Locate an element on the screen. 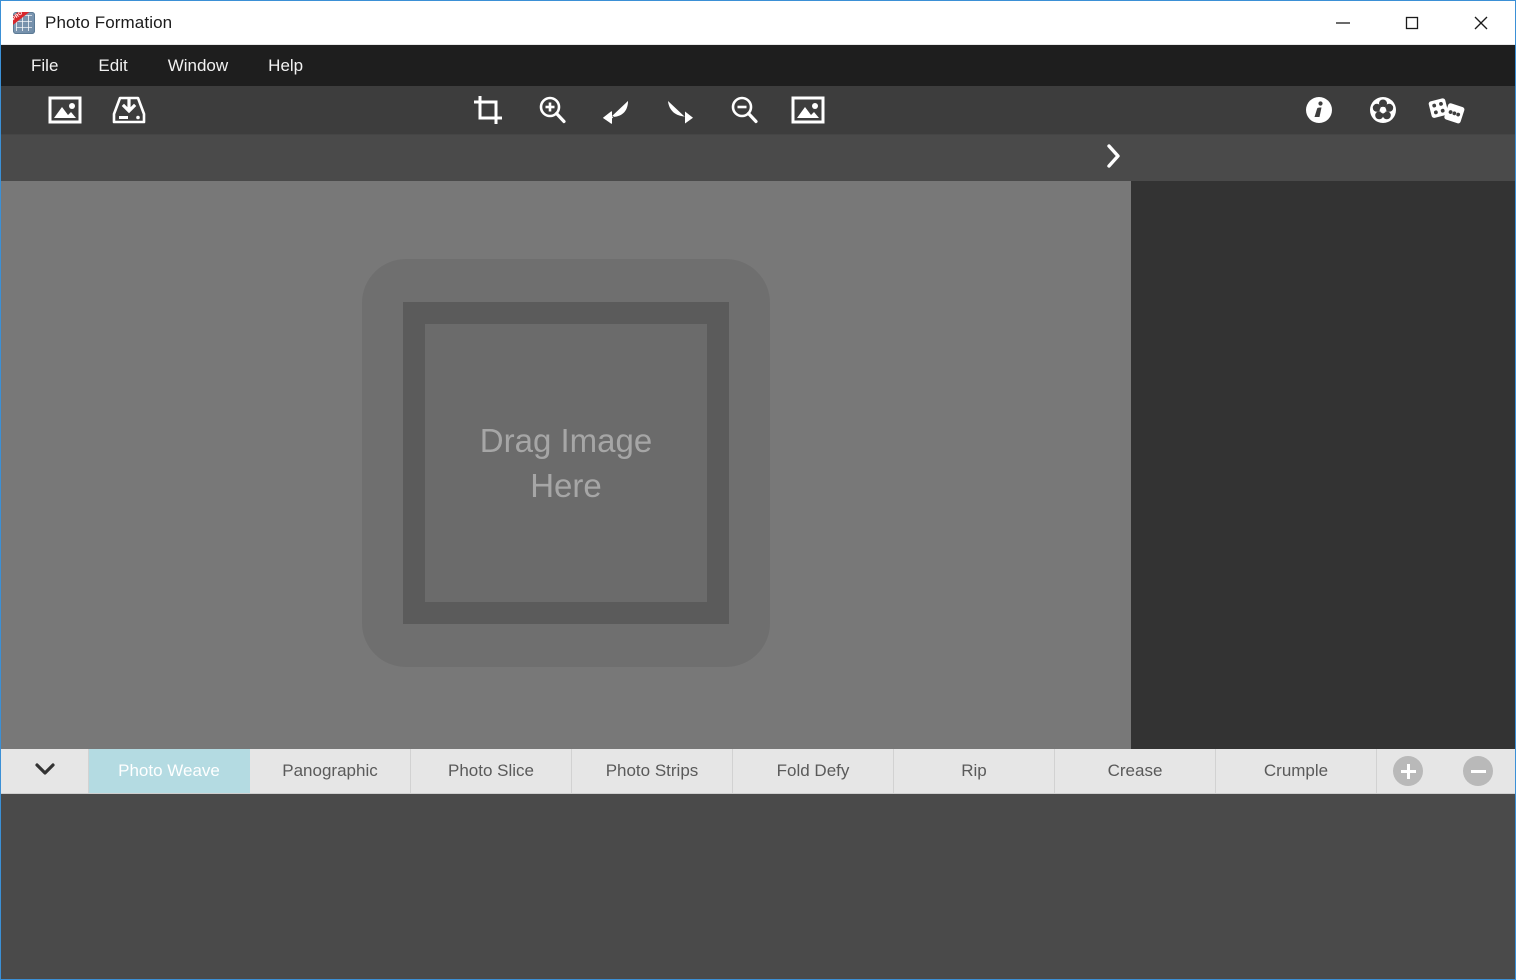 This screenshot has width=1516, height=980. tab-panographic: Panographic is located at coordinates (330, 771).